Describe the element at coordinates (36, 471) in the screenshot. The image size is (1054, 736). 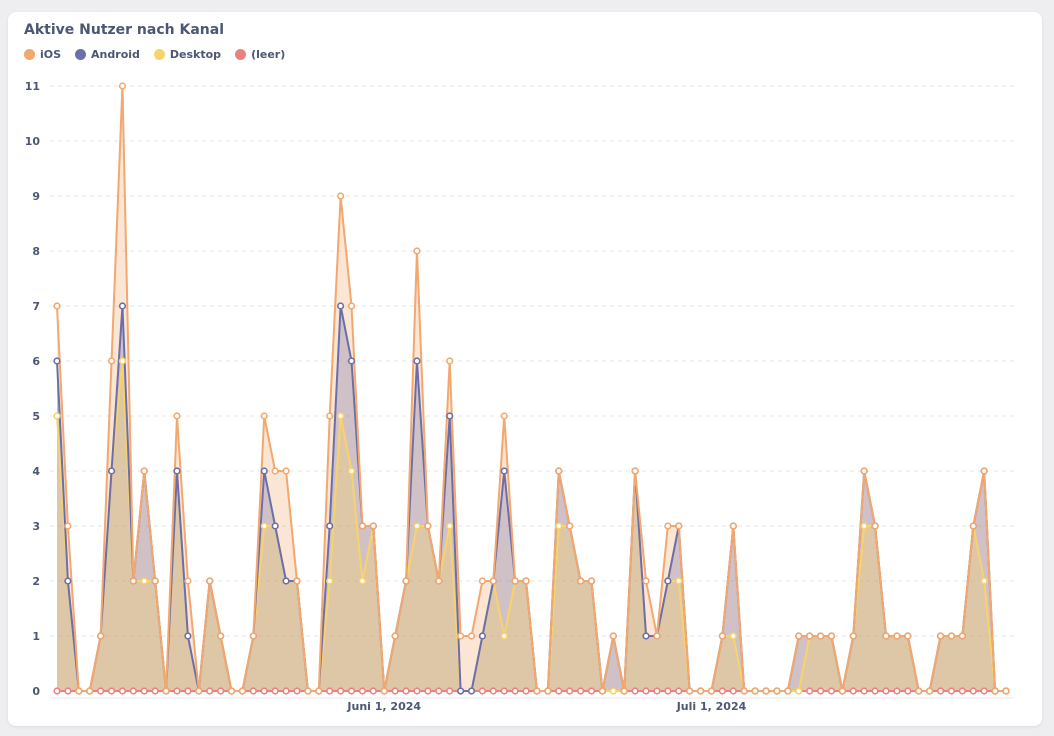
I see `y-tick-label-4: 4` at that location.